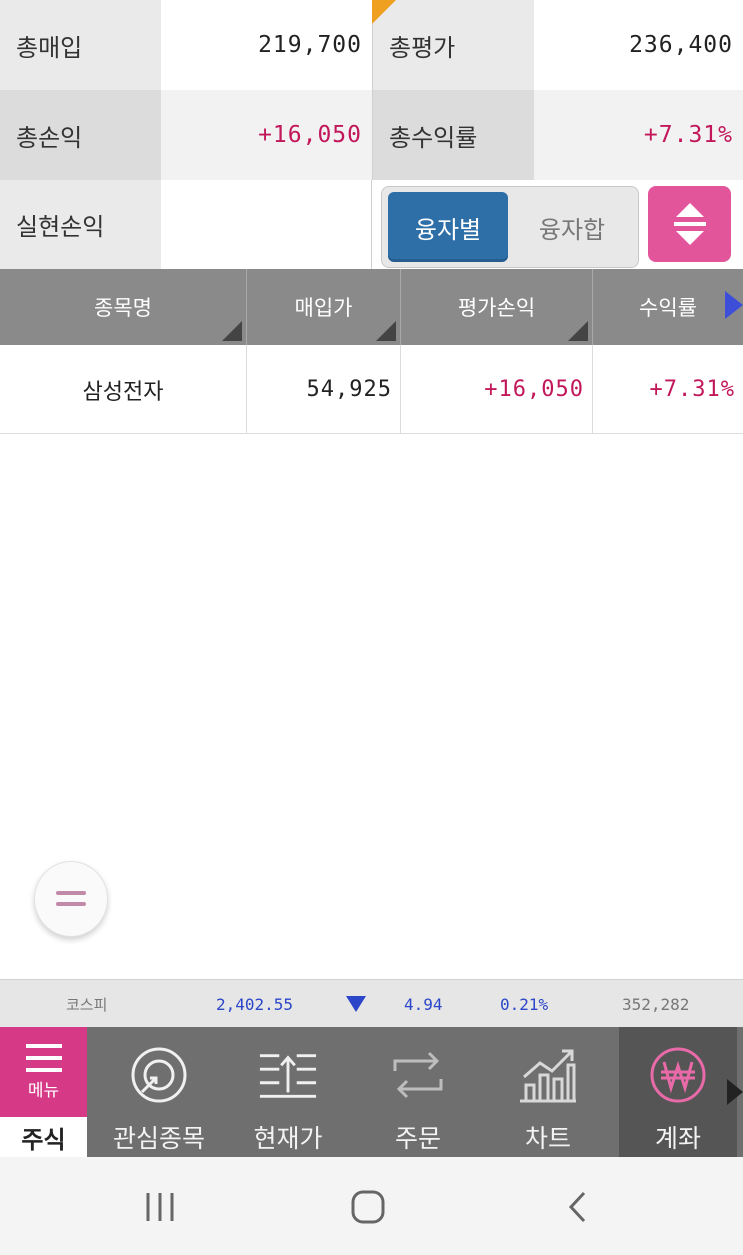  Describe the element at coordinates (123, 389) in the screenshot. I see `row-stock-name: 삼성전자` at that location.